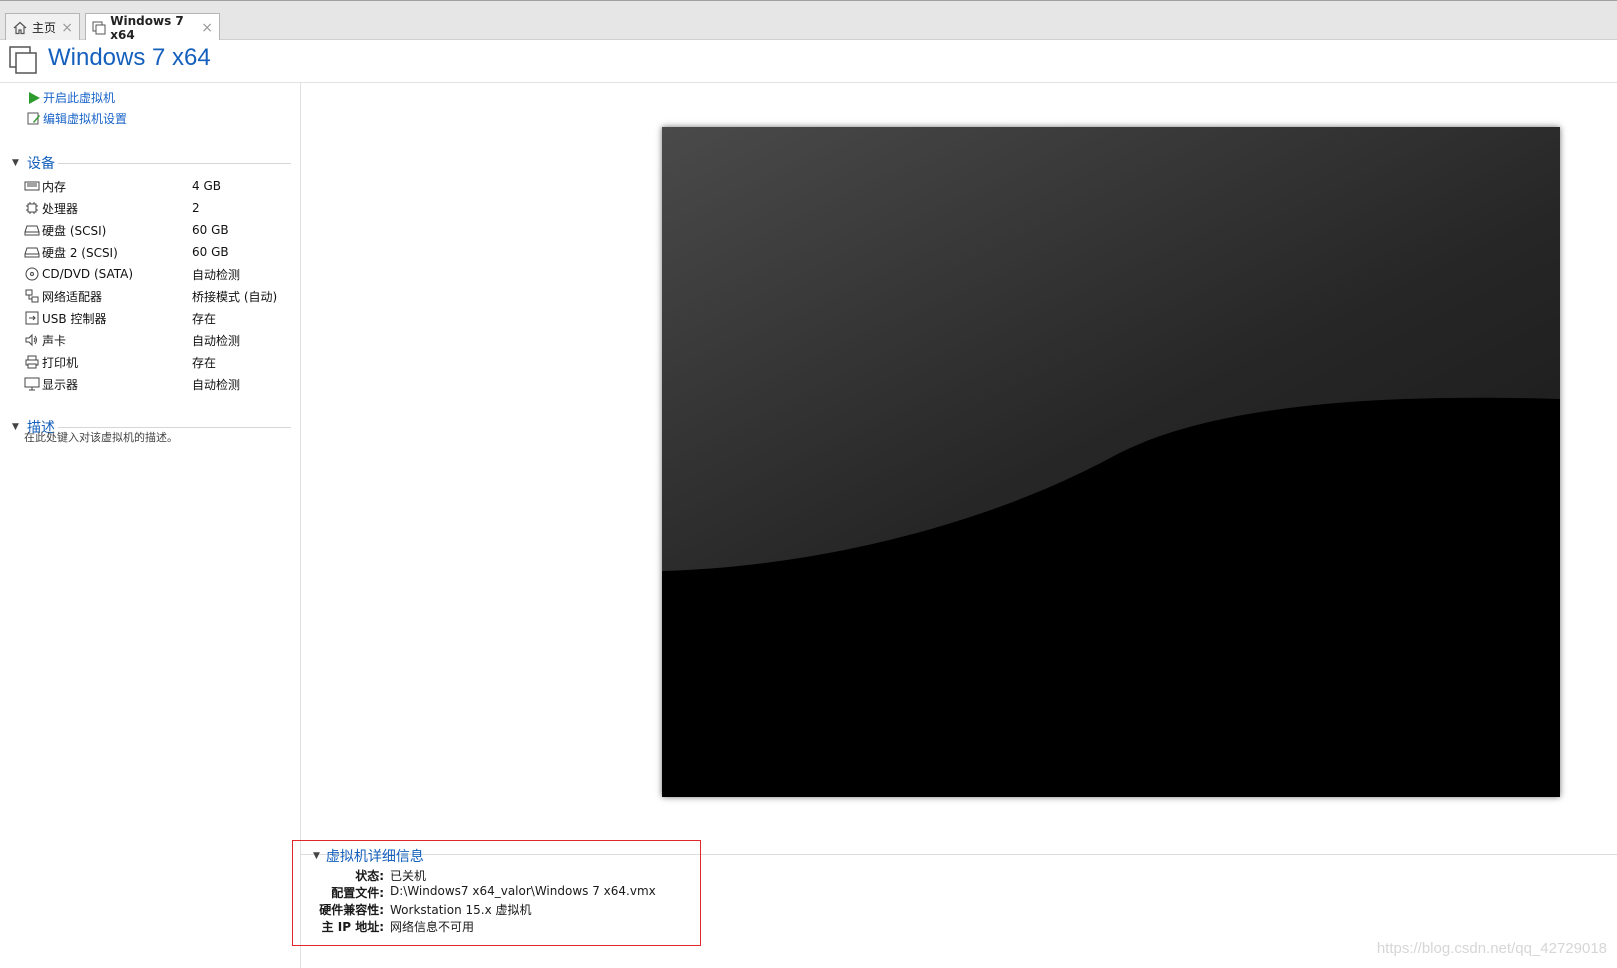  What do you see at coordinates (147, 27) in the screenshot?
I see `tab-label: Windows 7 x64` at bounding box center [147, 27].